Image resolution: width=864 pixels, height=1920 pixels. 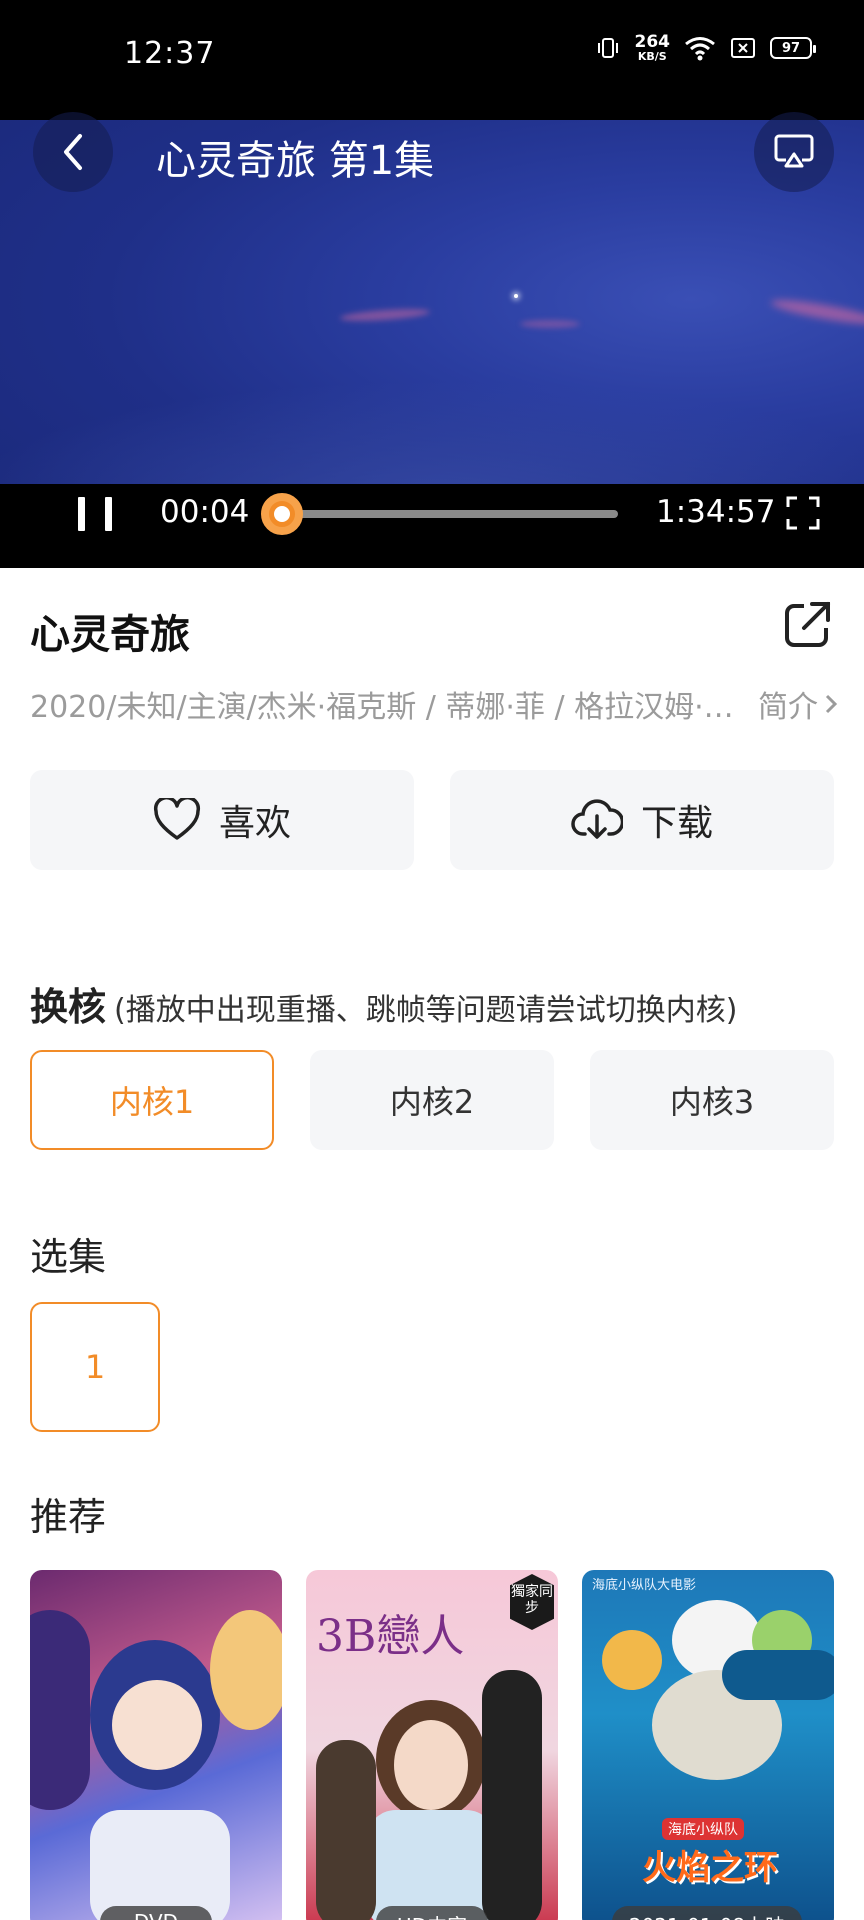 What do you see at coordinates (177, 819) in the screenshot?
I see `heart-icon` at bounding box center [177, 819].